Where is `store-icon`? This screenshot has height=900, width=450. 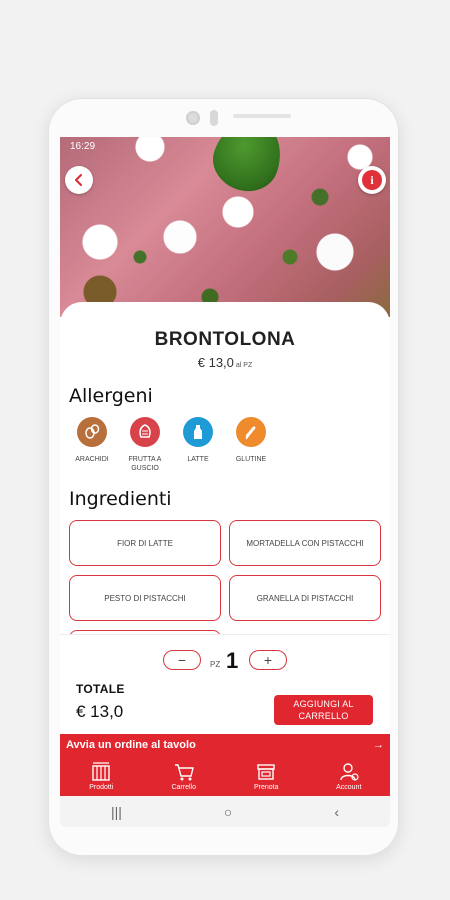 store-icon is located at coordinates (266, 772).